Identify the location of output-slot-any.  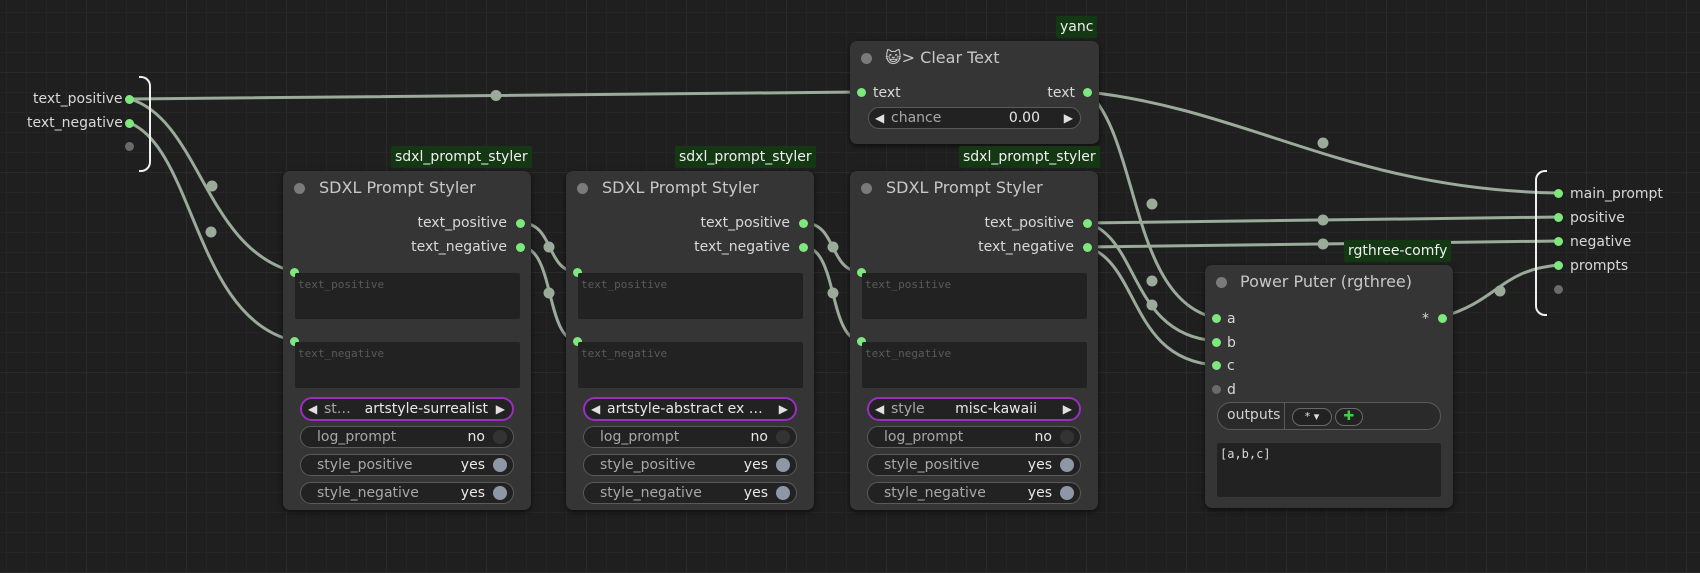
(1442, 318).